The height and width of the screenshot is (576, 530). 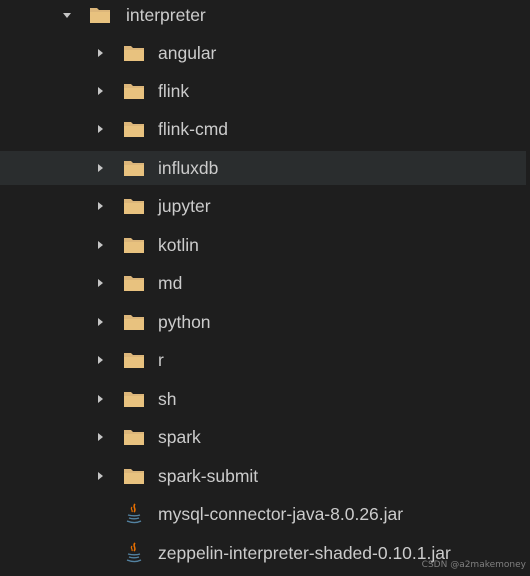 I want to click on tree-item-label: flink, so click(x=174, y=91).